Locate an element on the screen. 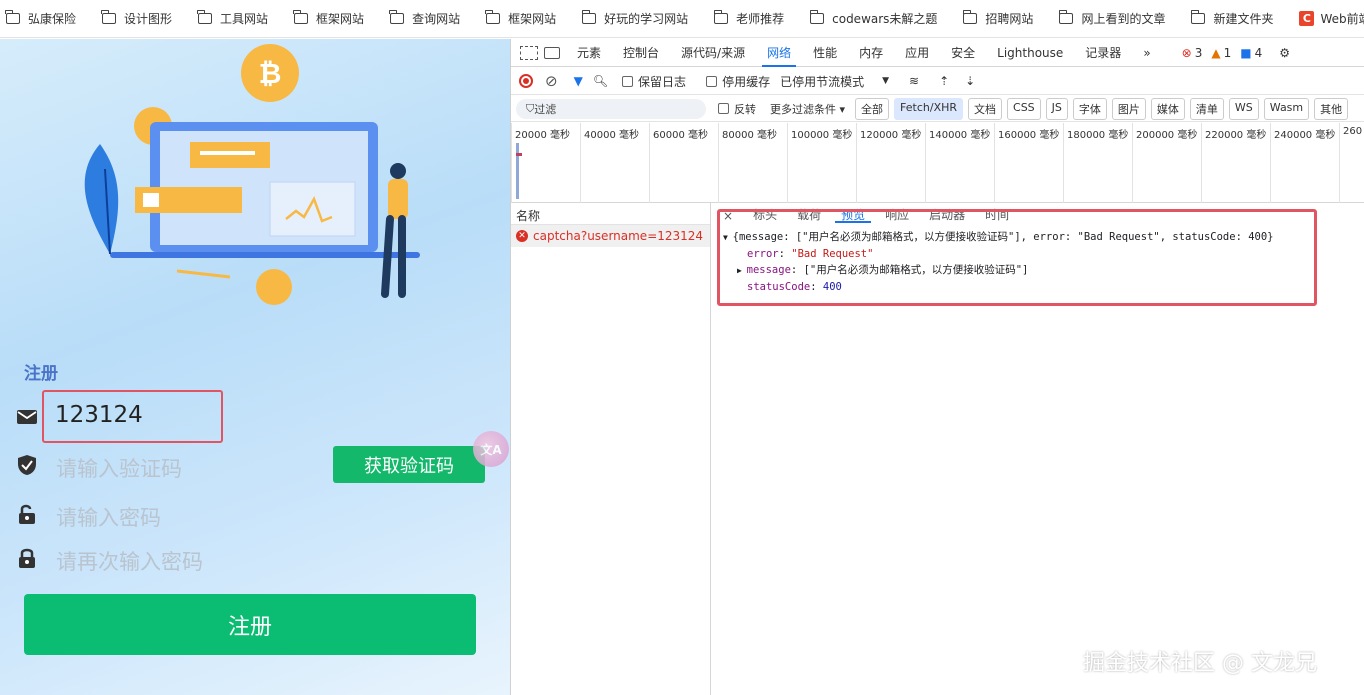  filter-chip: 图片 is located at coordinates (1128, 108).